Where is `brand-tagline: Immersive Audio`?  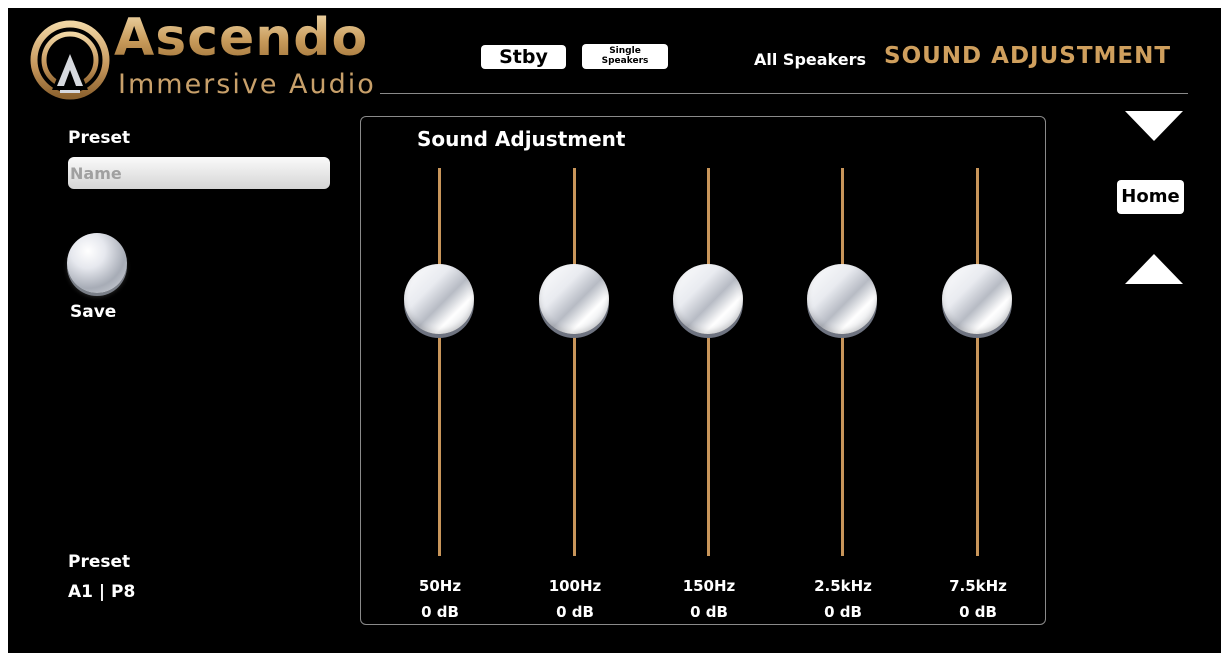 brand-tagline: Immersive Audio is located at coordinates (247, 84).